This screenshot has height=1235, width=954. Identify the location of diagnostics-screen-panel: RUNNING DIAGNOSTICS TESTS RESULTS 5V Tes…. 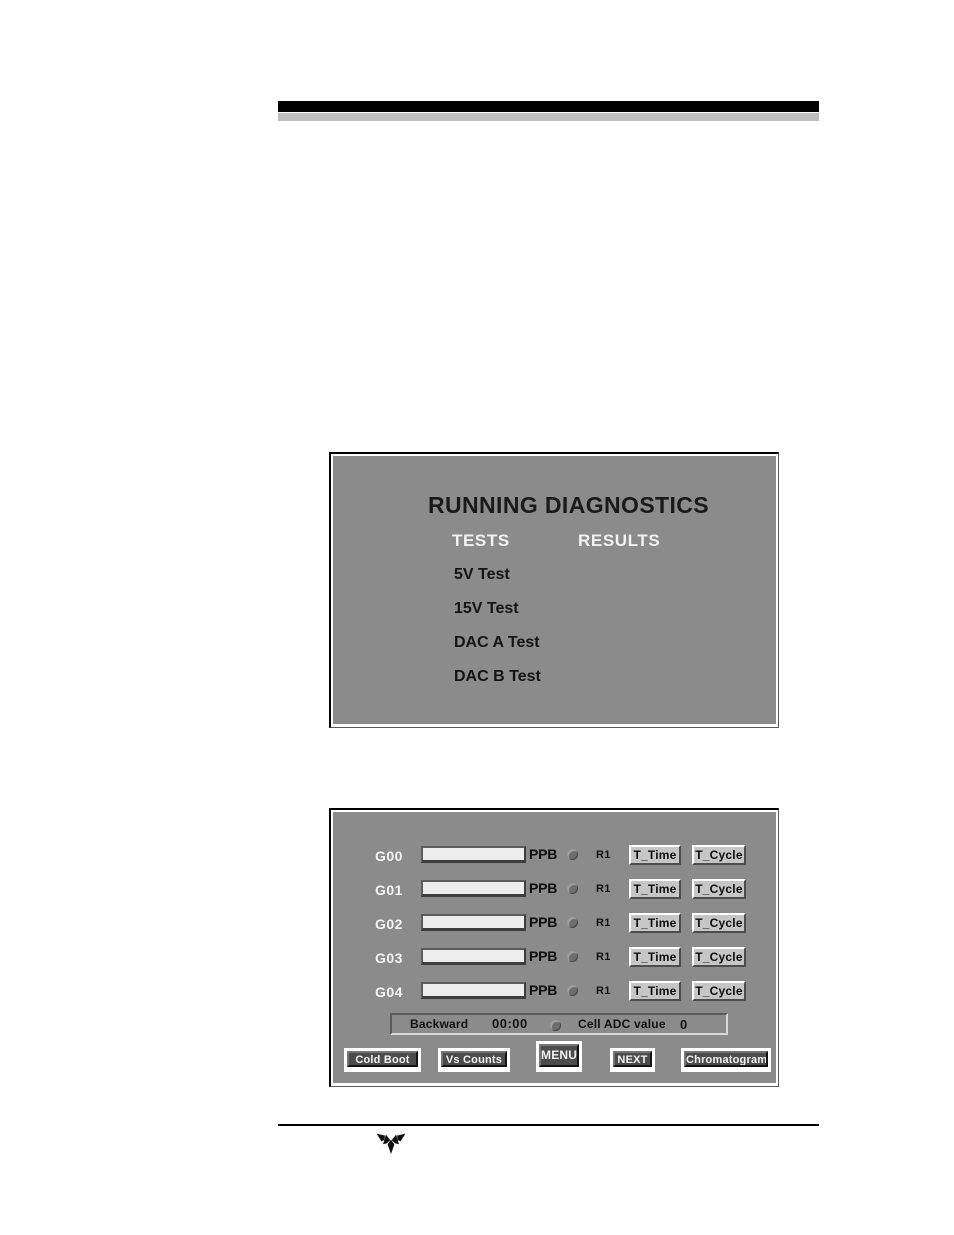
(554, 590).